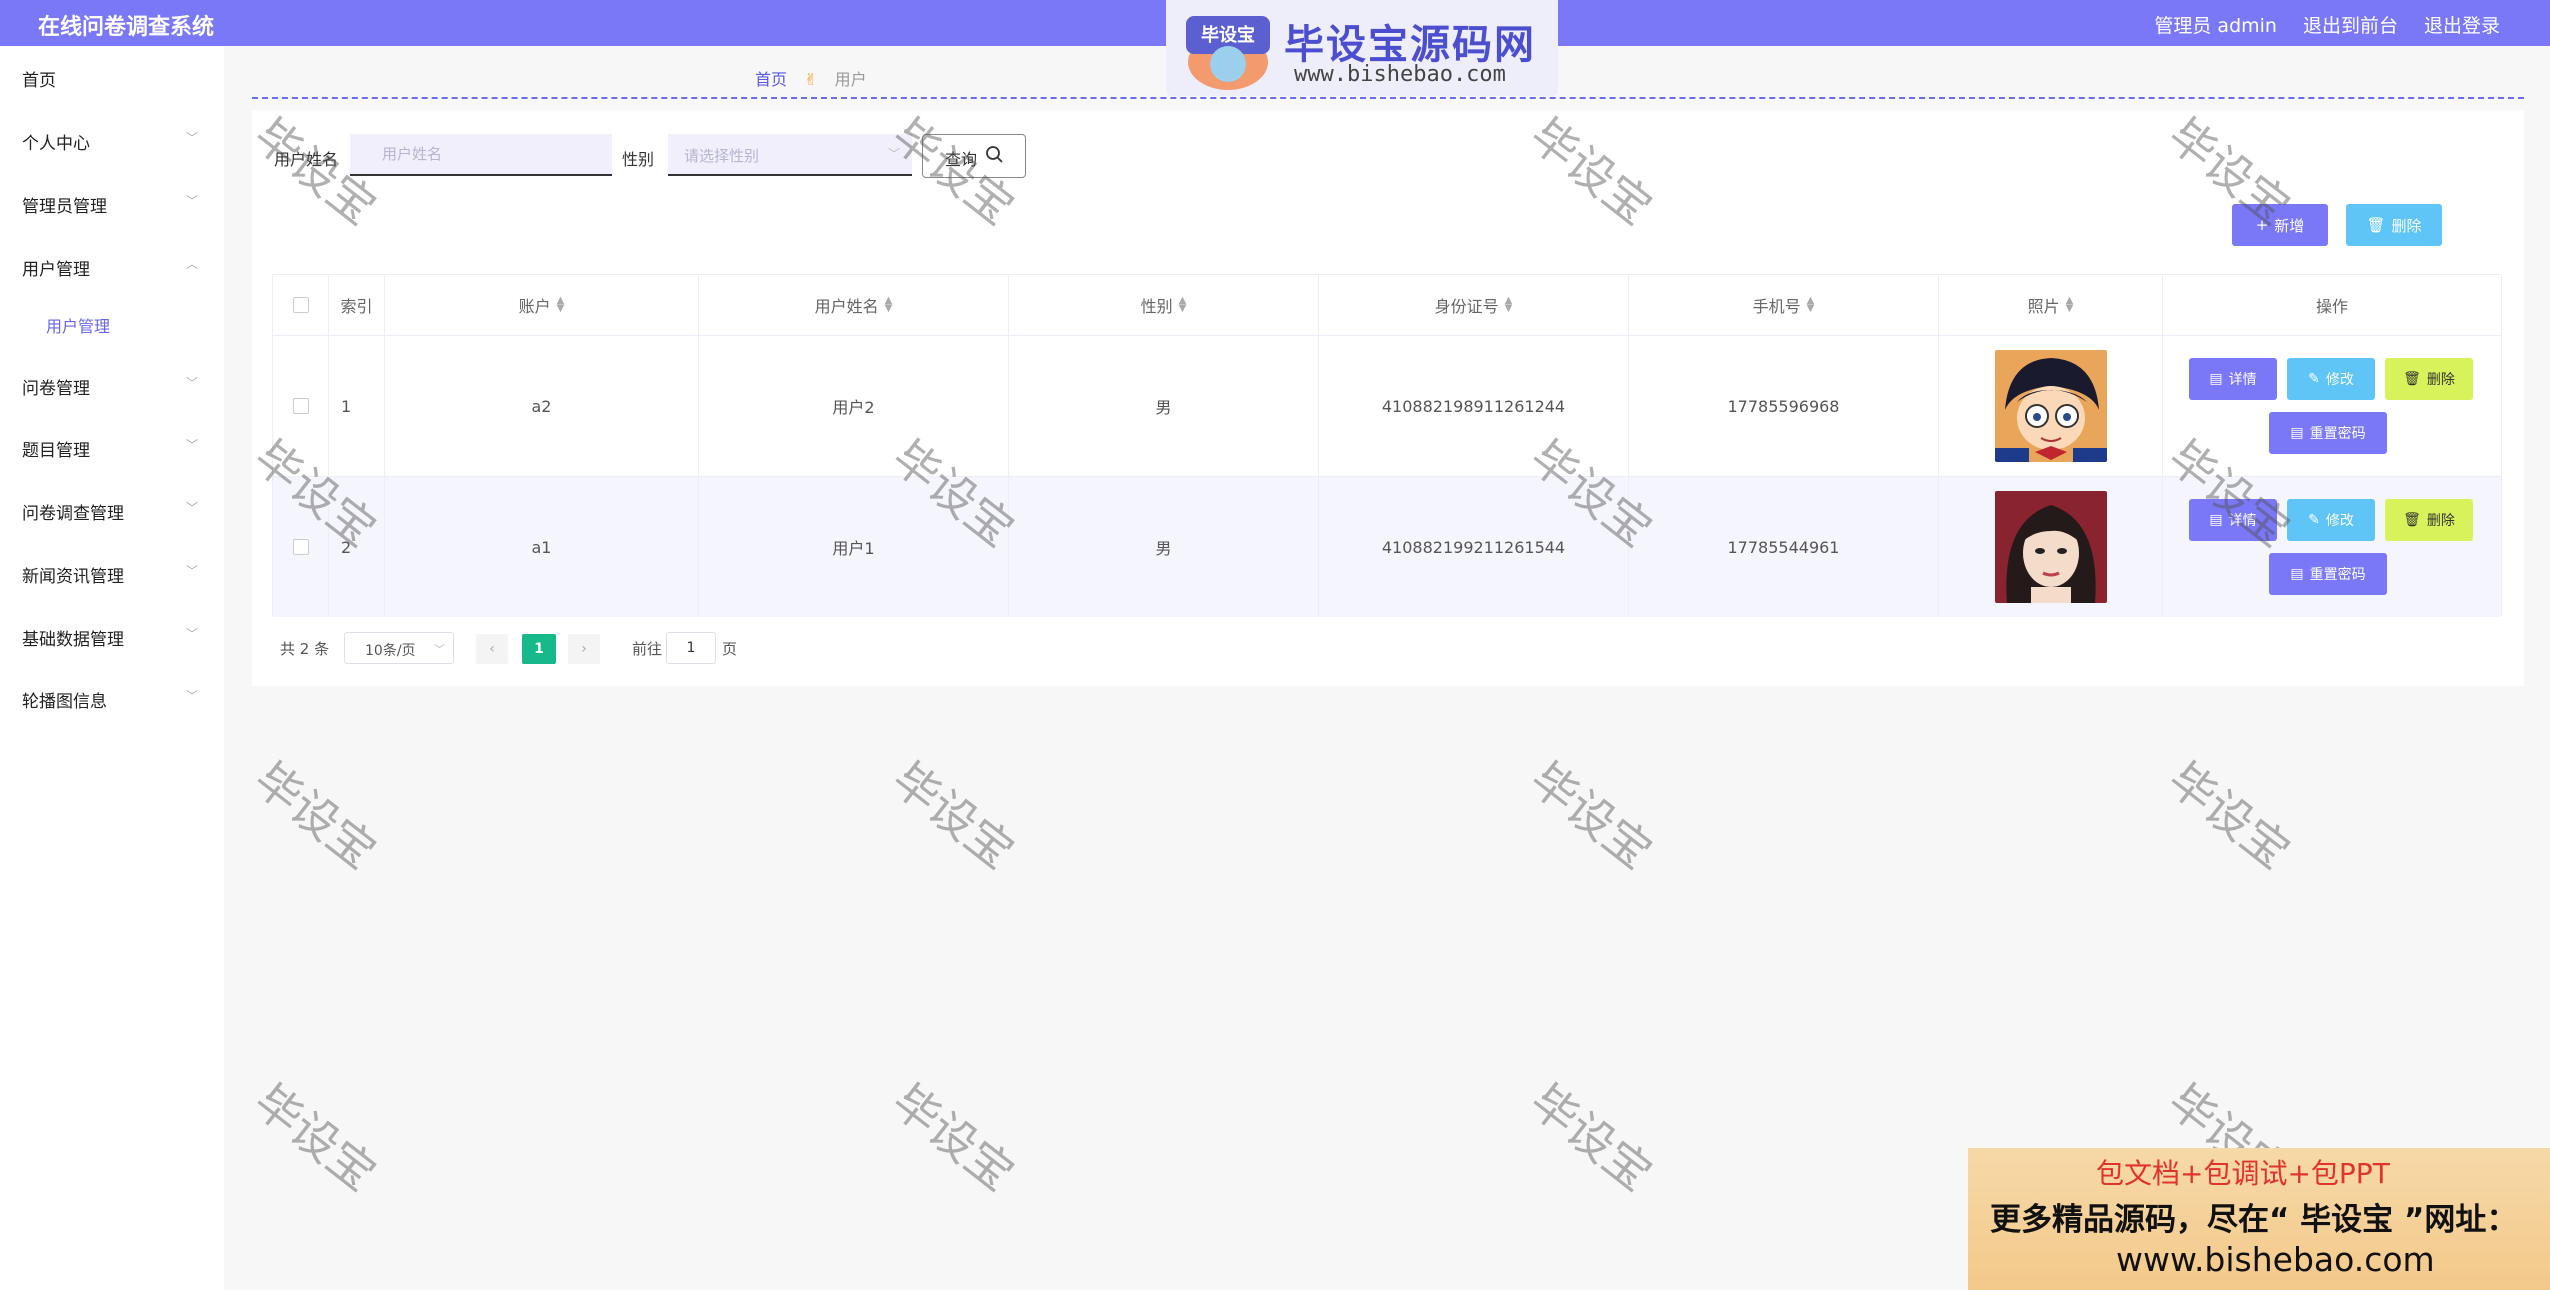 The height and width of the screenshot is (1290, 2550). What do you see at coordinates (2462, 24) in the screenshot?
I see `logout-link: 退出登录` at bounding box center [2462, 24].